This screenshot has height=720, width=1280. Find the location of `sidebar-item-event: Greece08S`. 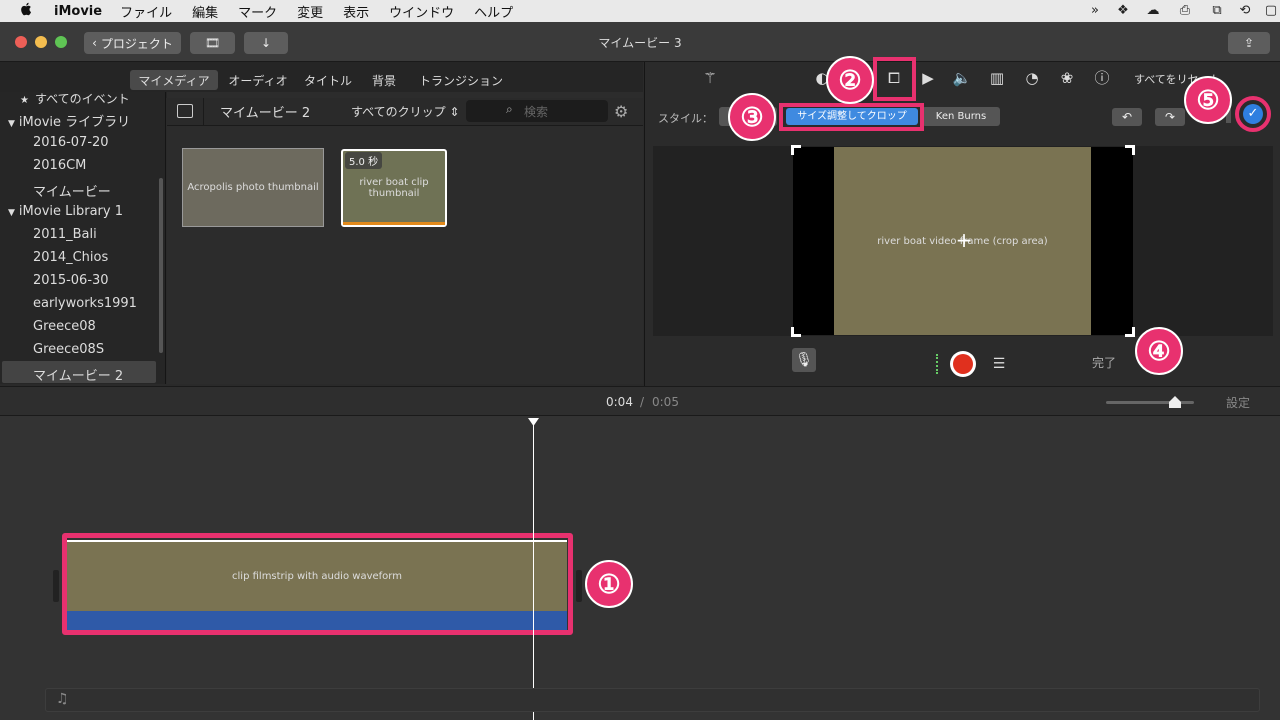

sidebar-item-event: Greece08S is located at coordinates (68, 349).